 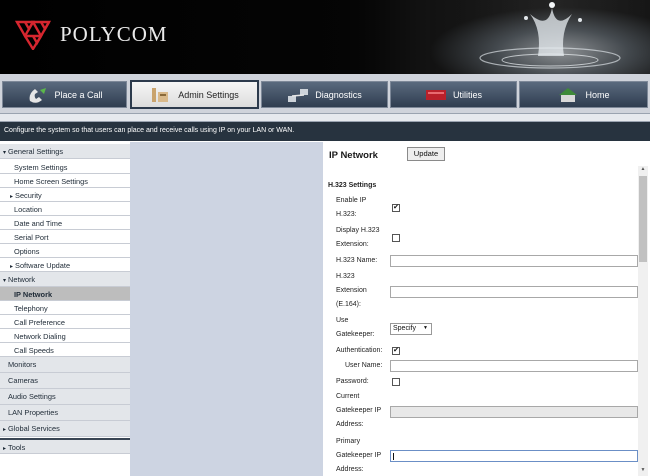 What do you see at coordinates (338, 94) in the screenshot?
I see `nav-label: Diagnostics` at bounding box center [338, 94].